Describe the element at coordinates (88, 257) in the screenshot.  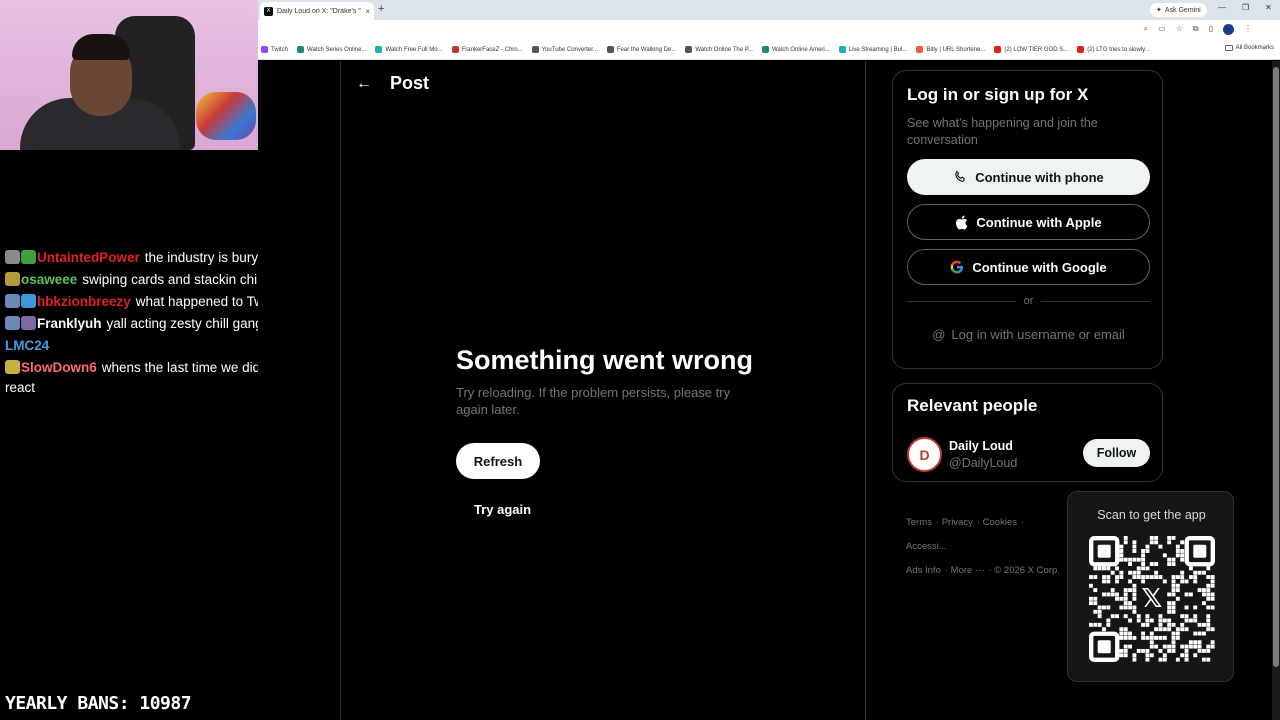
I see `chat-username: UntaintedPower` at that location.